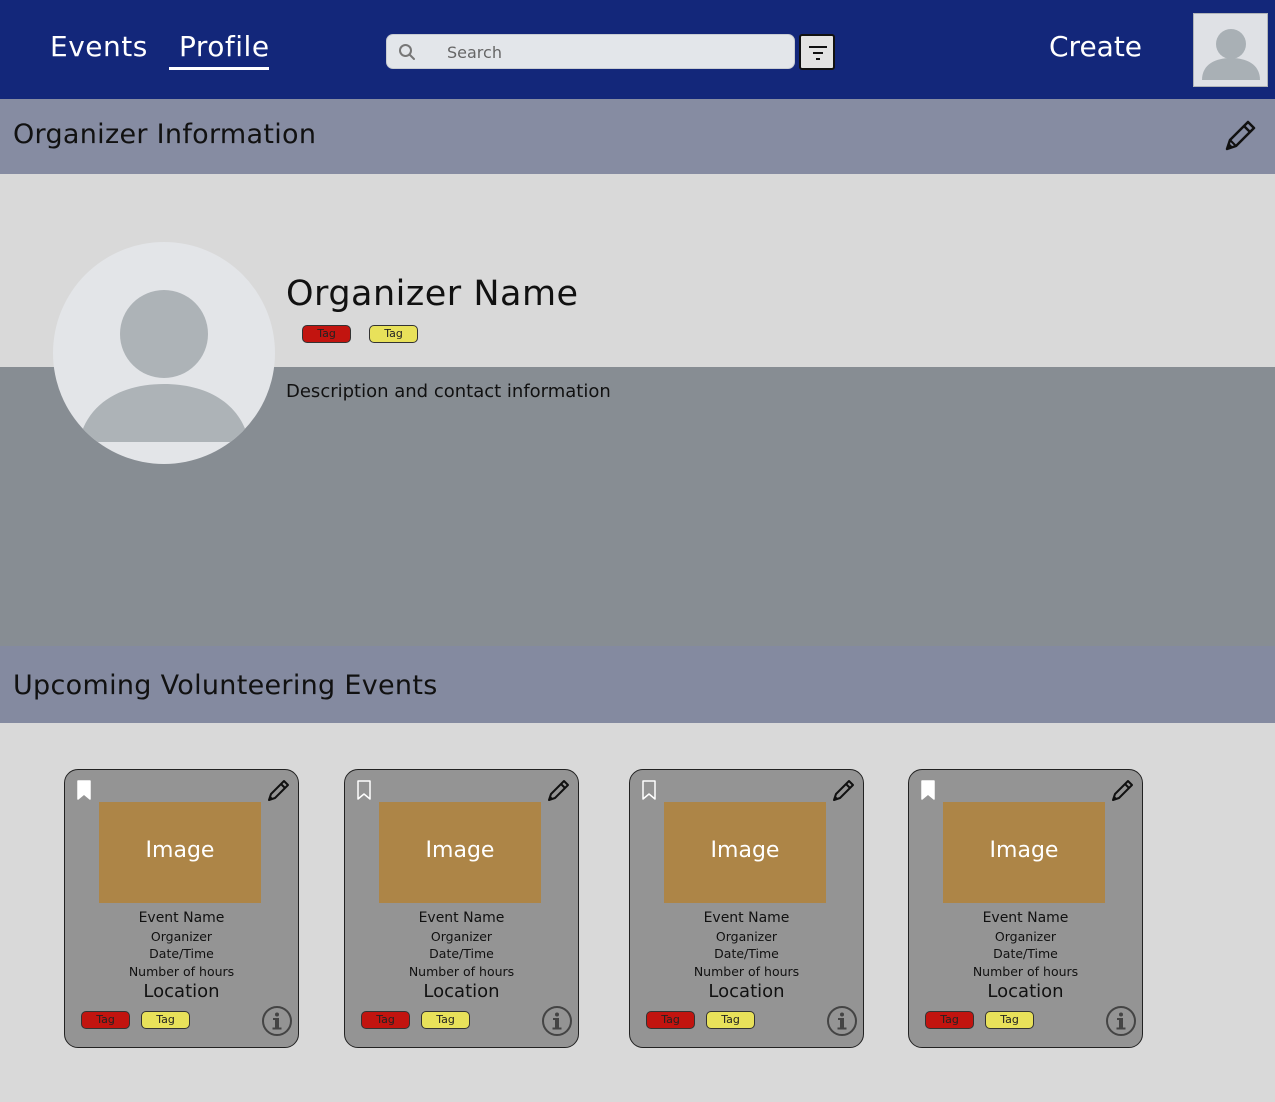 This screenshot has width=1275, height=1102. I want to click on upcoming-events-title: Upcoming Volunteering Events, so click(225, 685).